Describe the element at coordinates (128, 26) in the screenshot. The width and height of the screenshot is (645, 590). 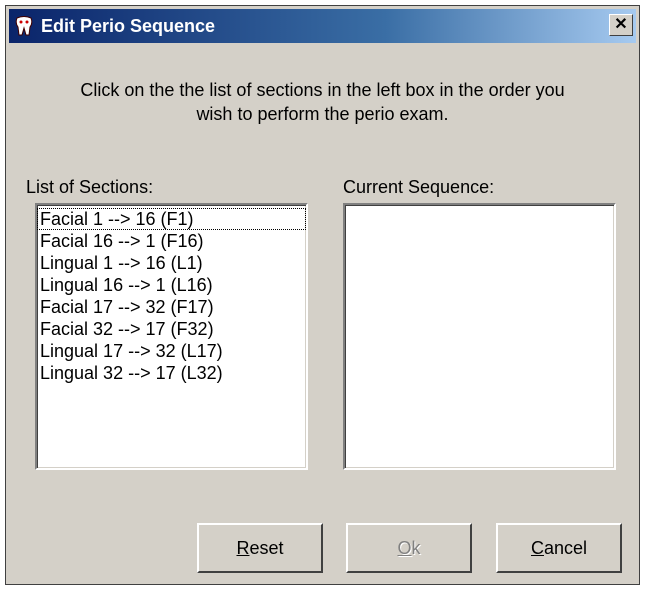
I see `window-title: Edit Perio Sequence` at that location.